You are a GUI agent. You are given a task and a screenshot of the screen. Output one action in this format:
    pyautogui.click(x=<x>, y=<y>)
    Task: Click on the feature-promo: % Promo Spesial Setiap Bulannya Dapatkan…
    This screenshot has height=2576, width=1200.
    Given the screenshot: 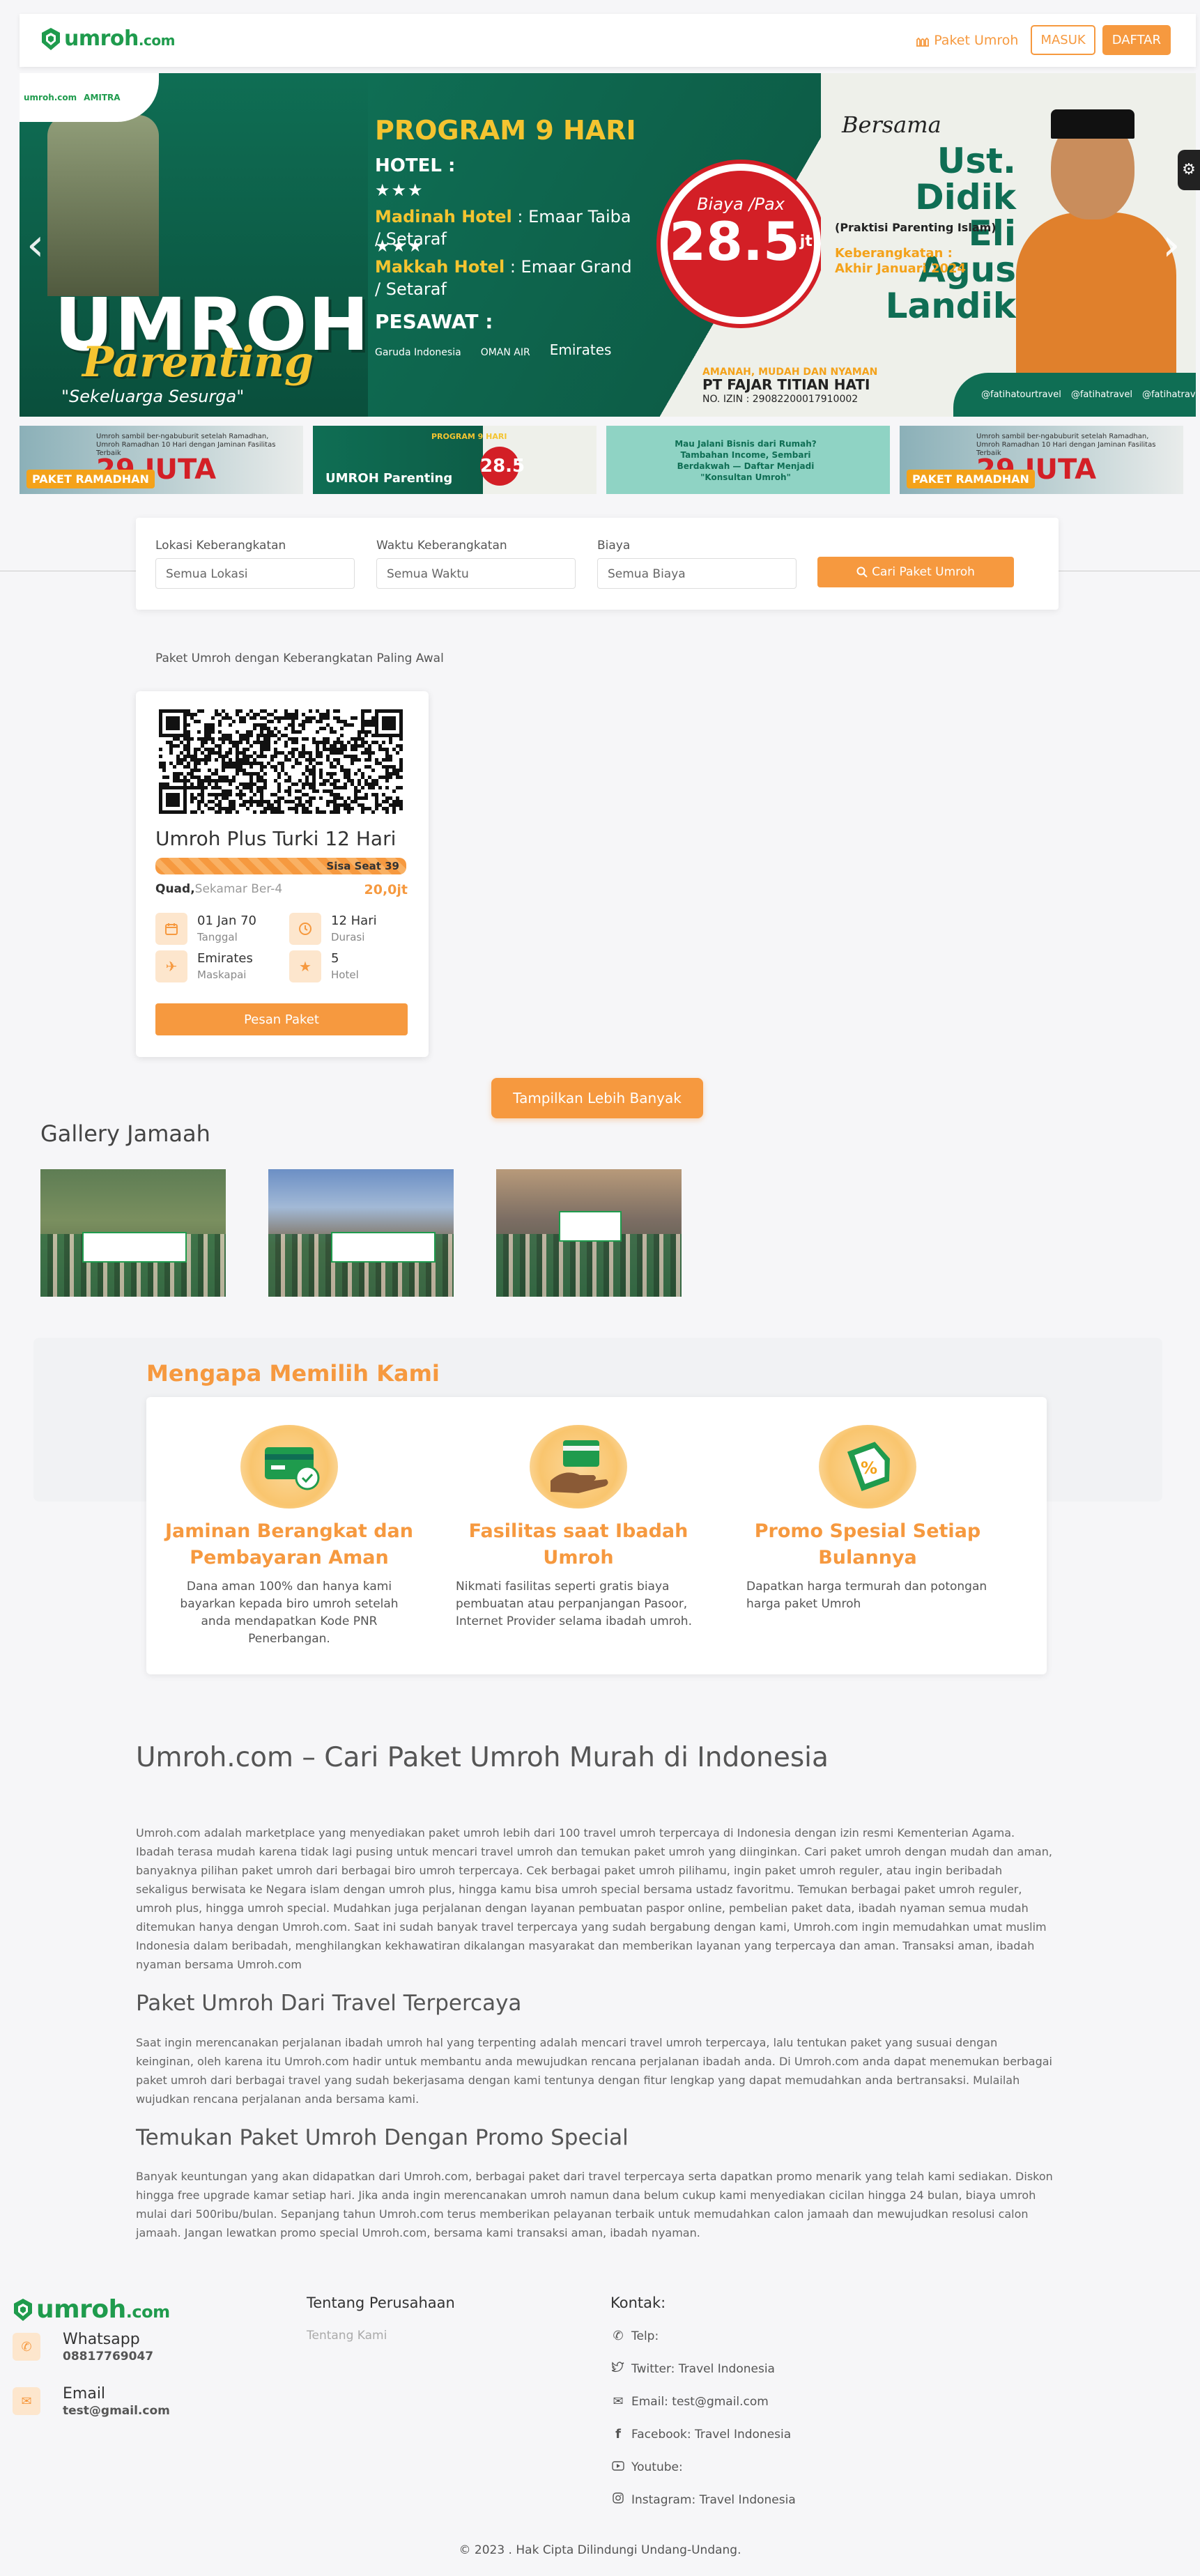 What is the action you would take?
    pyautogui.click(x=867, y=1519)
    